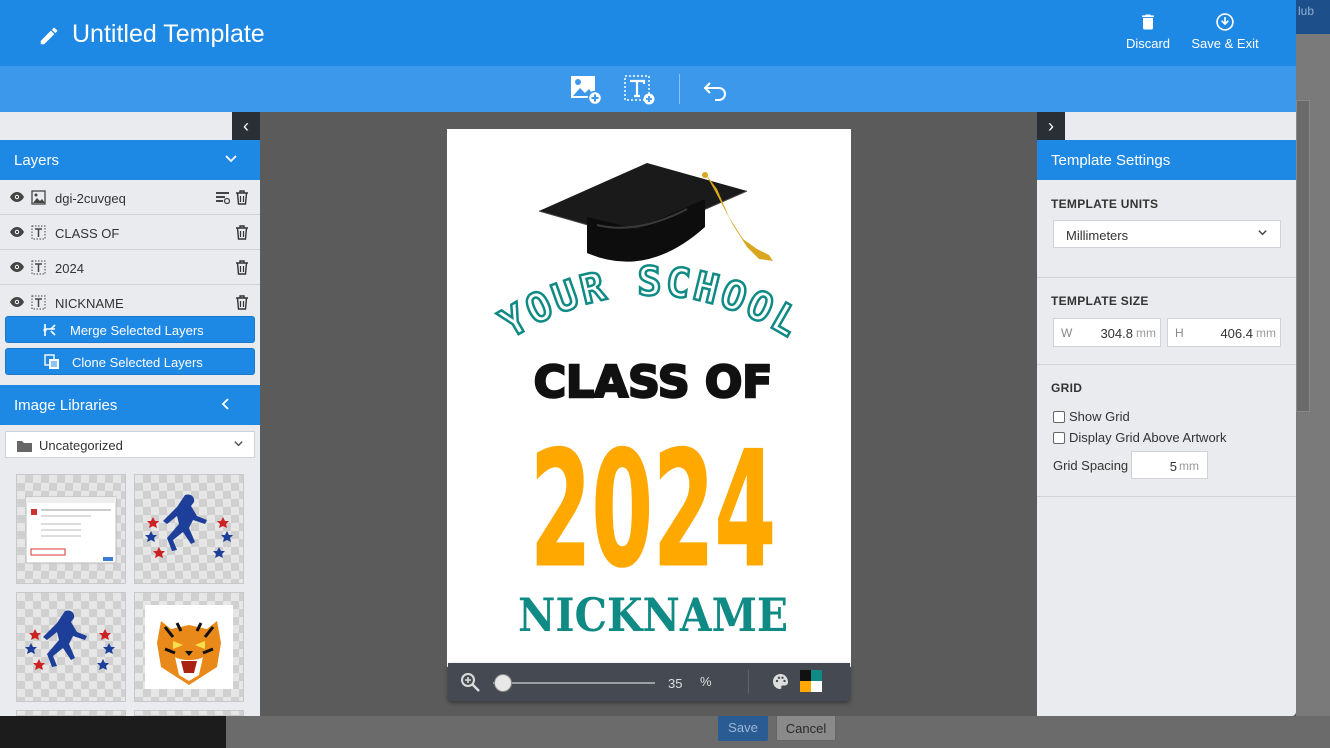 The image size is (1330, 748). Describe the element at coordinates (639, 89) in the screenshot. I see `add-text-icon` at that location.